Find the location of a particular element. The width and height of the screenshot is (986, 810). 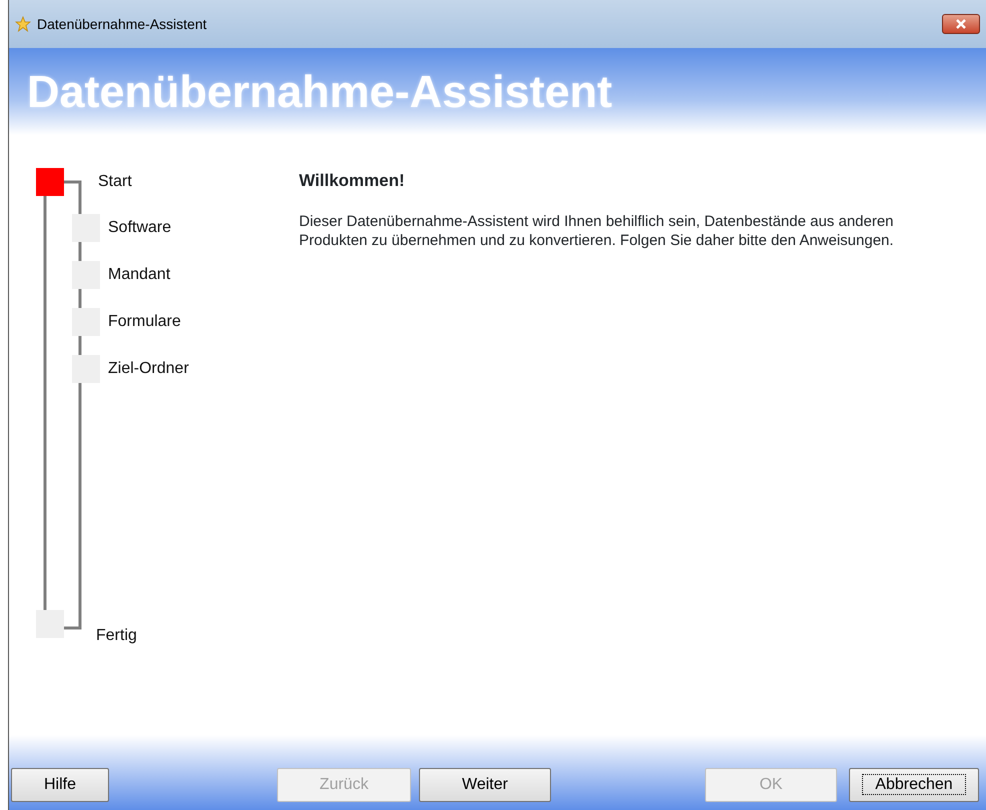

intro-text: Dieser Datenübernahme-Assistent wird Ihnen behilflich sein, Datenbestände aus anderen Produkten zu übernehmen und zu konvertieren. Folgen Sie daher bitte den Anweisungen. is located at coordinates (597, 231).